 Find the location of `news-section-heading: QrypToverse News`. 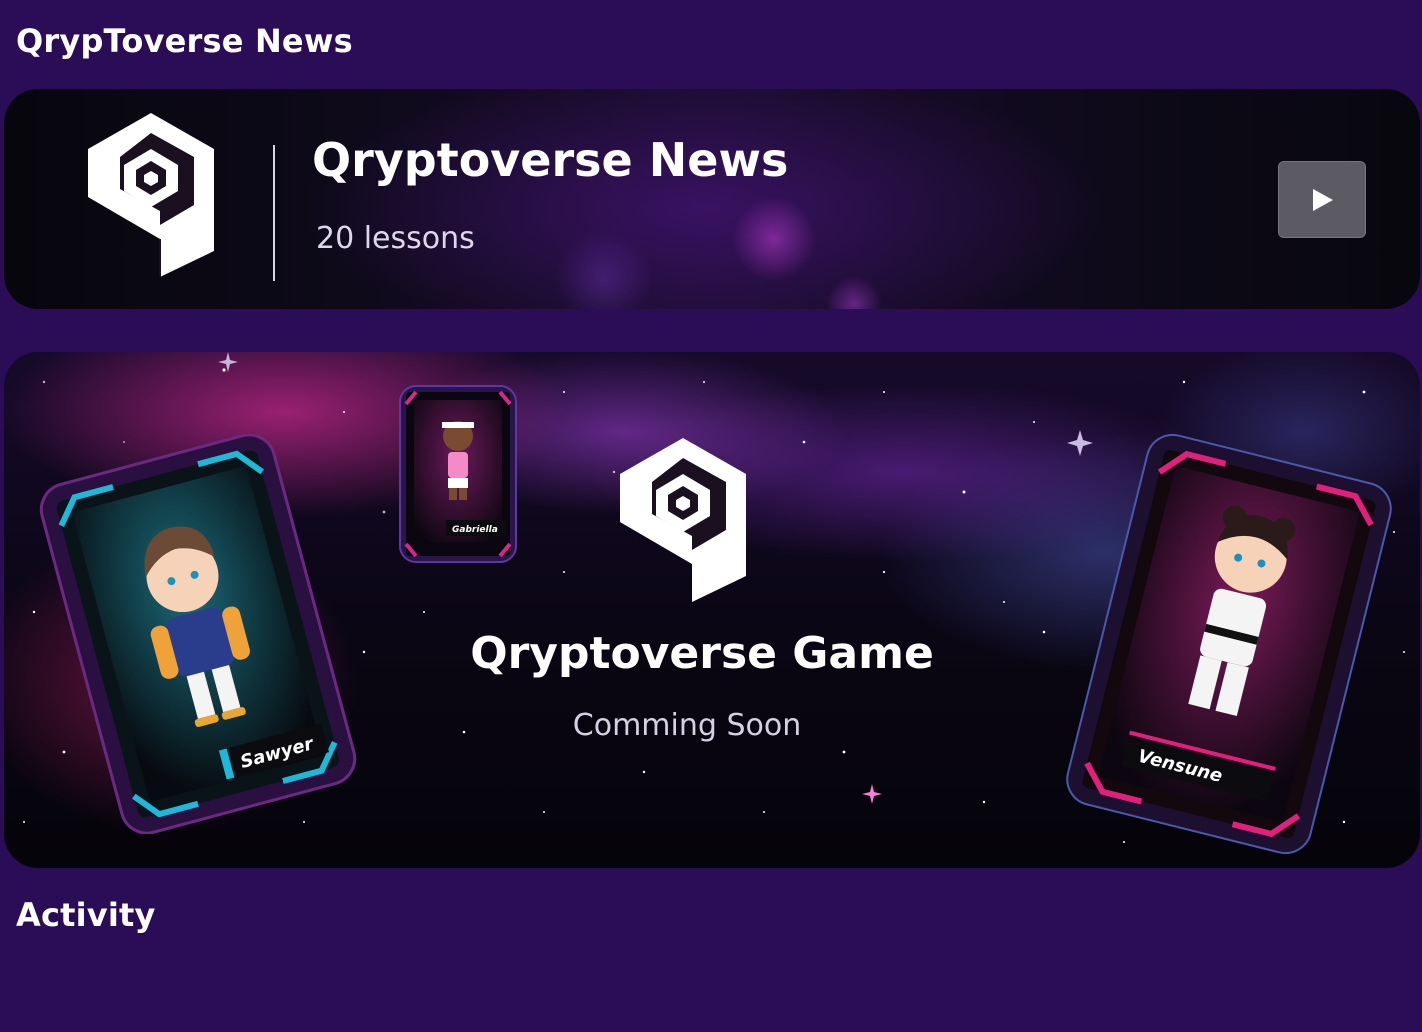

news-section-heading: QrypToverse News is located at coordinates (184, 41).